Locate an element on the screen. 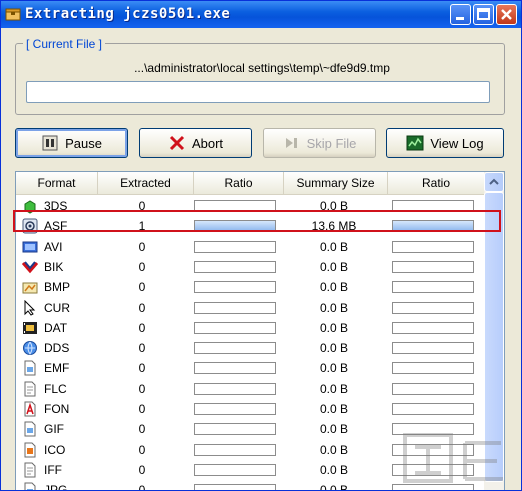 Image resolution: width=522 pixels, height=491 pixels. film-strip-icon is located at coordinates (30, 328).